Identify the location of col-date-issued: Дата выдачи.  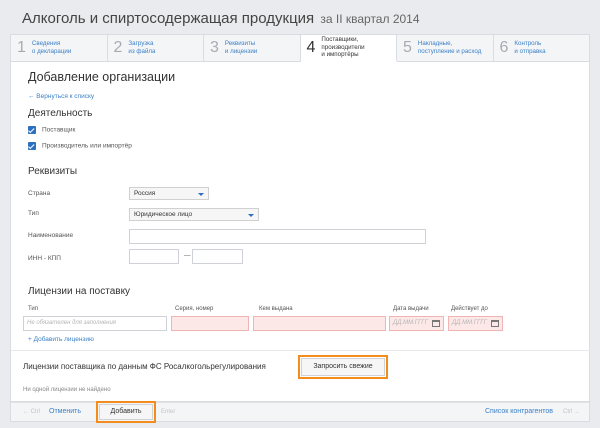
(411, 309).